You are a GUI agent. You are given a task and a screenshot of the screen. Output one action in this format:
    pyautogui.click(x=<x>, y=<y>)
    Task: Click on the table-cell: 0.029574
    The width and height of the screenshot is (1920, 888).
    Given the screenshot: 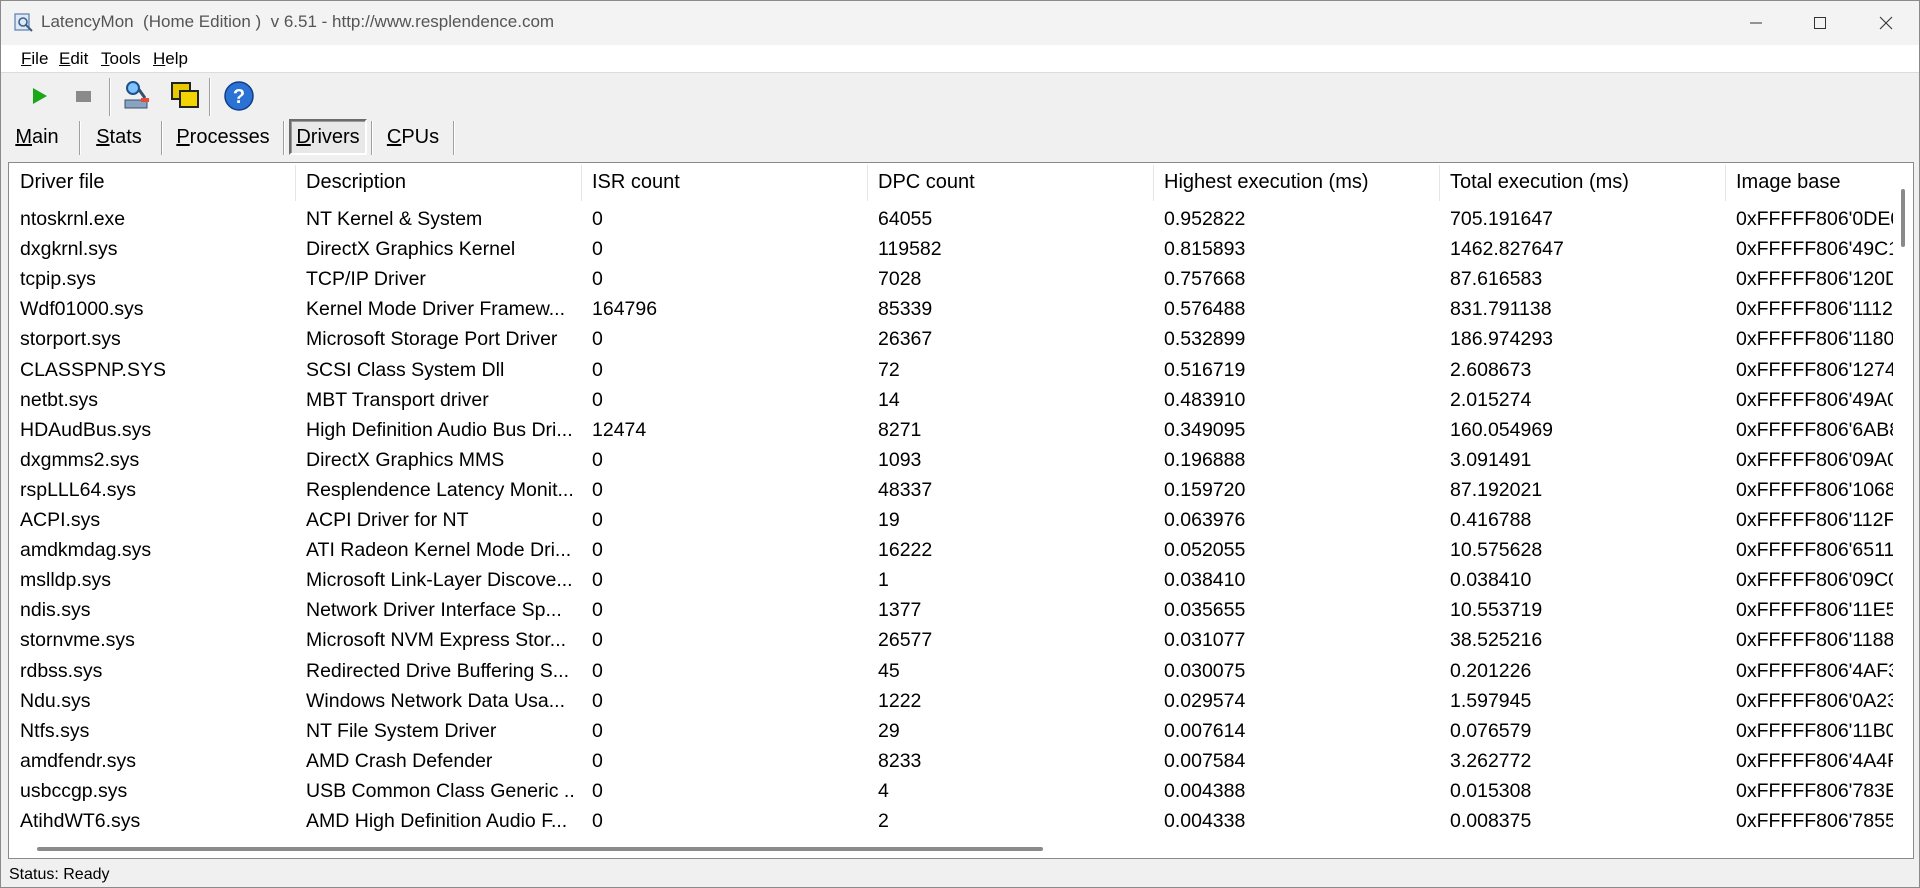 What is the action you would take?
    pyautogui.click(x=1205, y=700)
    